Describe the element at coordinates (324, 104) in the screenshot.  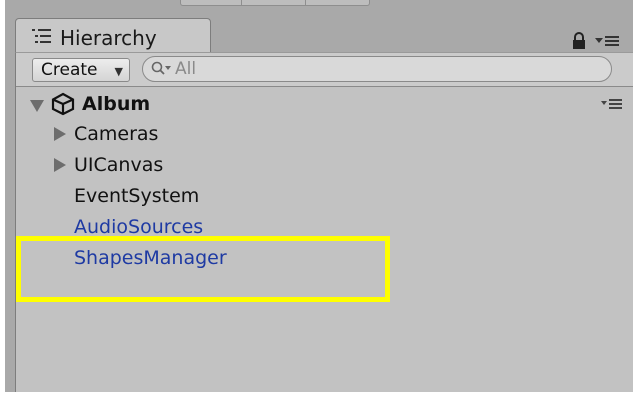
I see `scene-row-album: Album` at that location.